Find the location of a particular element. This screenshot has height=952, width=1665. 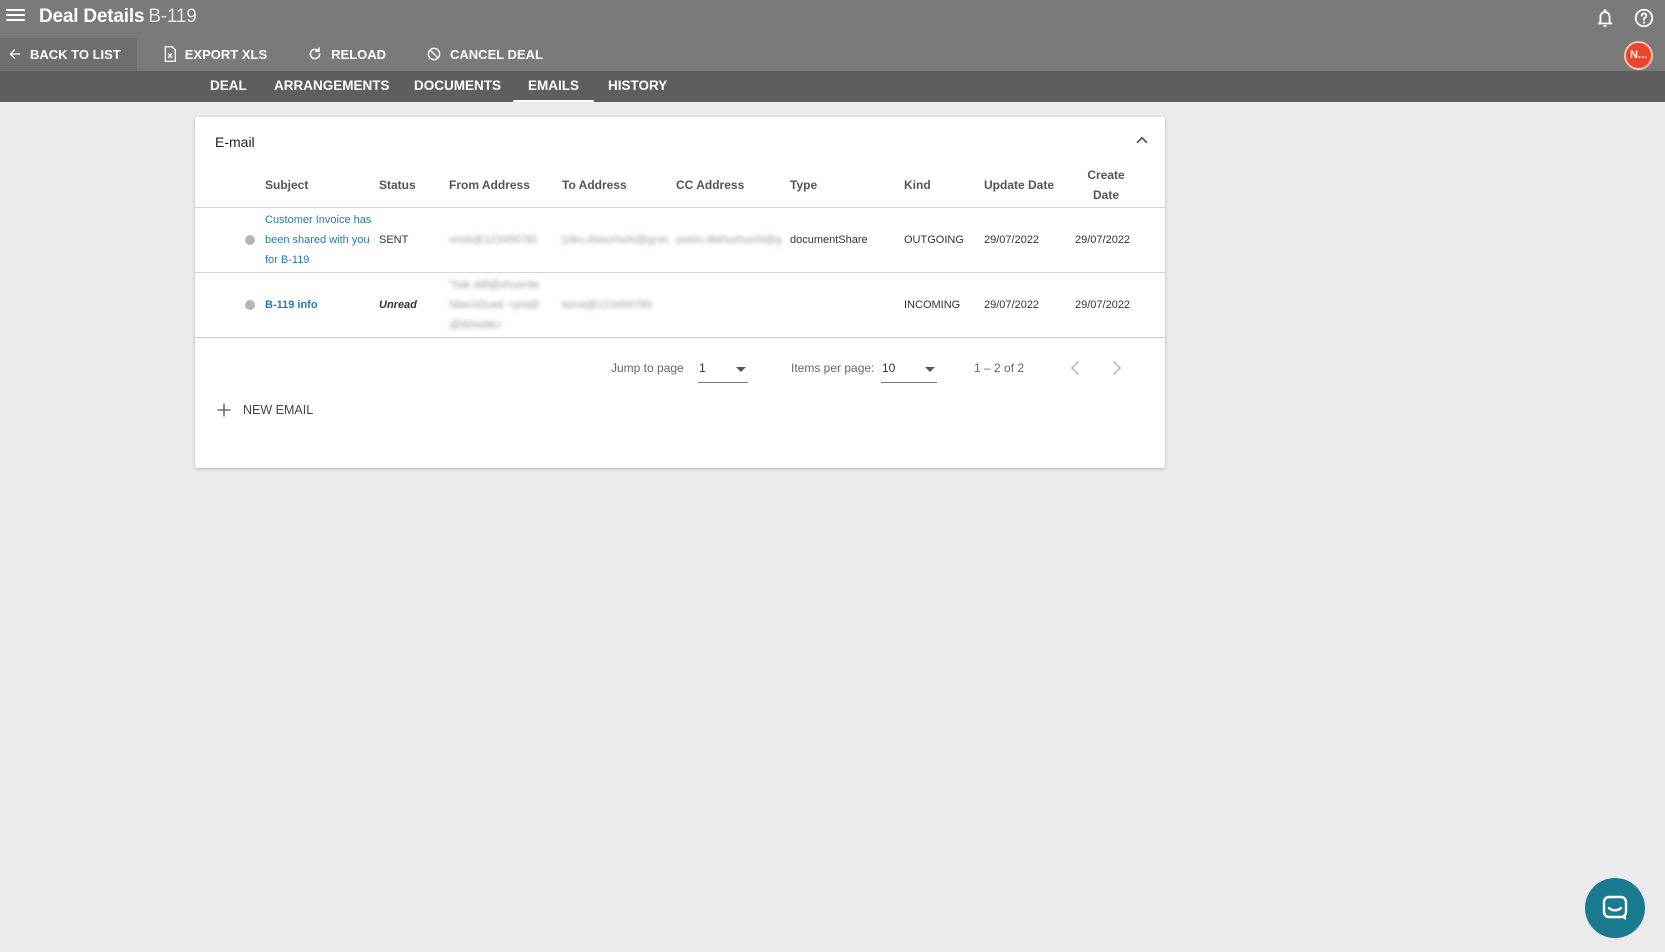

tab-history: HISTORY is located at coordinates (637, 86).